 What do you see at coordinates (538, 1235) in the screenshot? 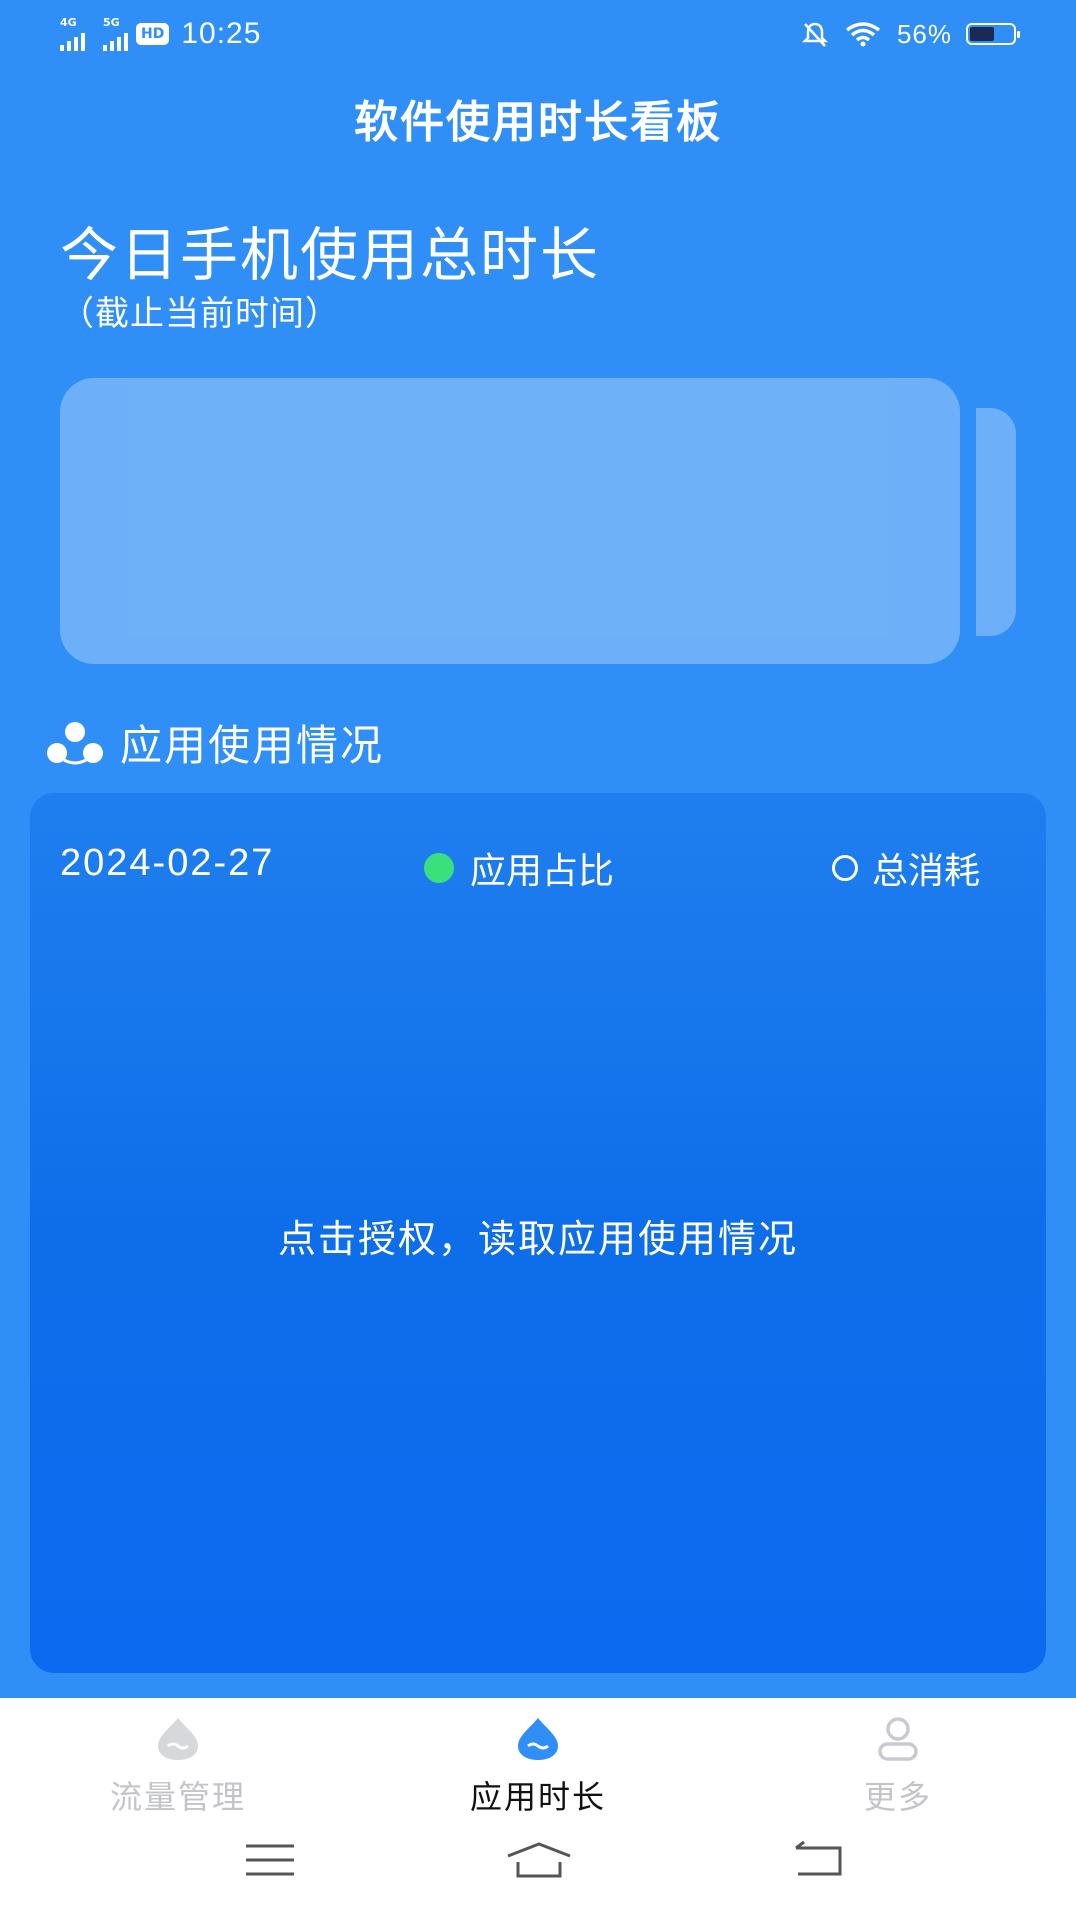
I see `authorize-button: 点击授权，读取应用使用情况` at bounding box center [538, 1235].